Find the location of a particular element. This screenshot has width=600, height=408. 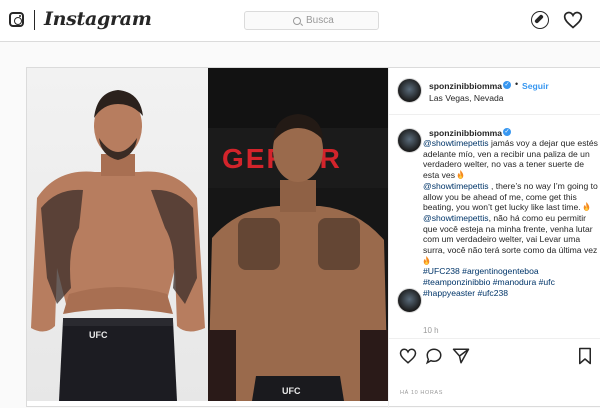

avatar is located at coordinates (409, 90).